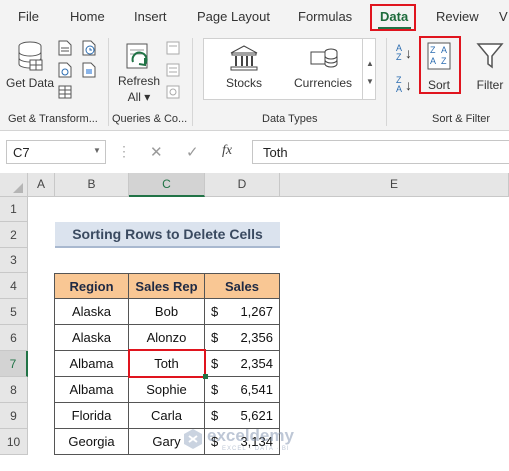 The image size is (509, 471). I want to click on active-cell-highlight, so click(167, 363).